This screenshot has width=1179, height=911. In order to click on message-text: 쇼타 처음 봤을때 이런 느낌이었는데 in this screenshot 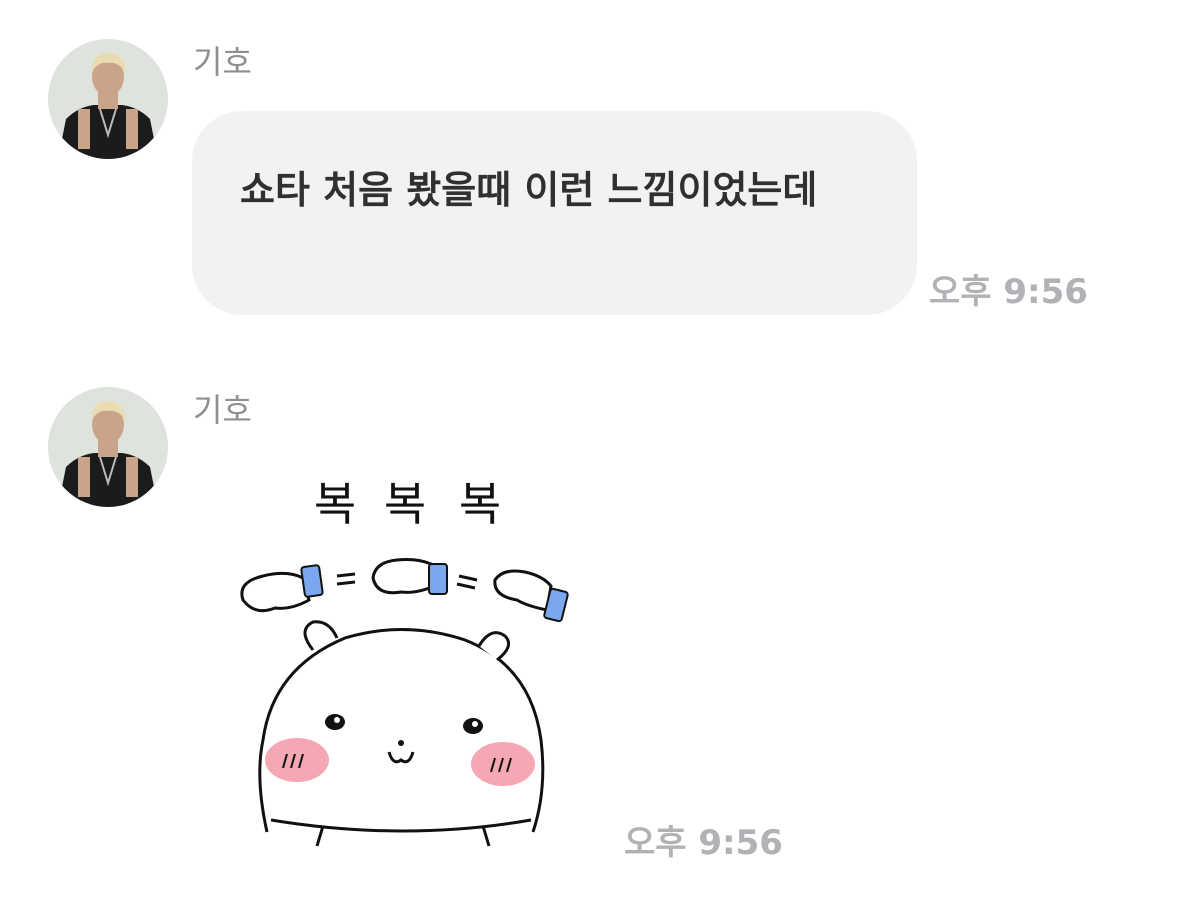, I will do `click(529, 190)`.